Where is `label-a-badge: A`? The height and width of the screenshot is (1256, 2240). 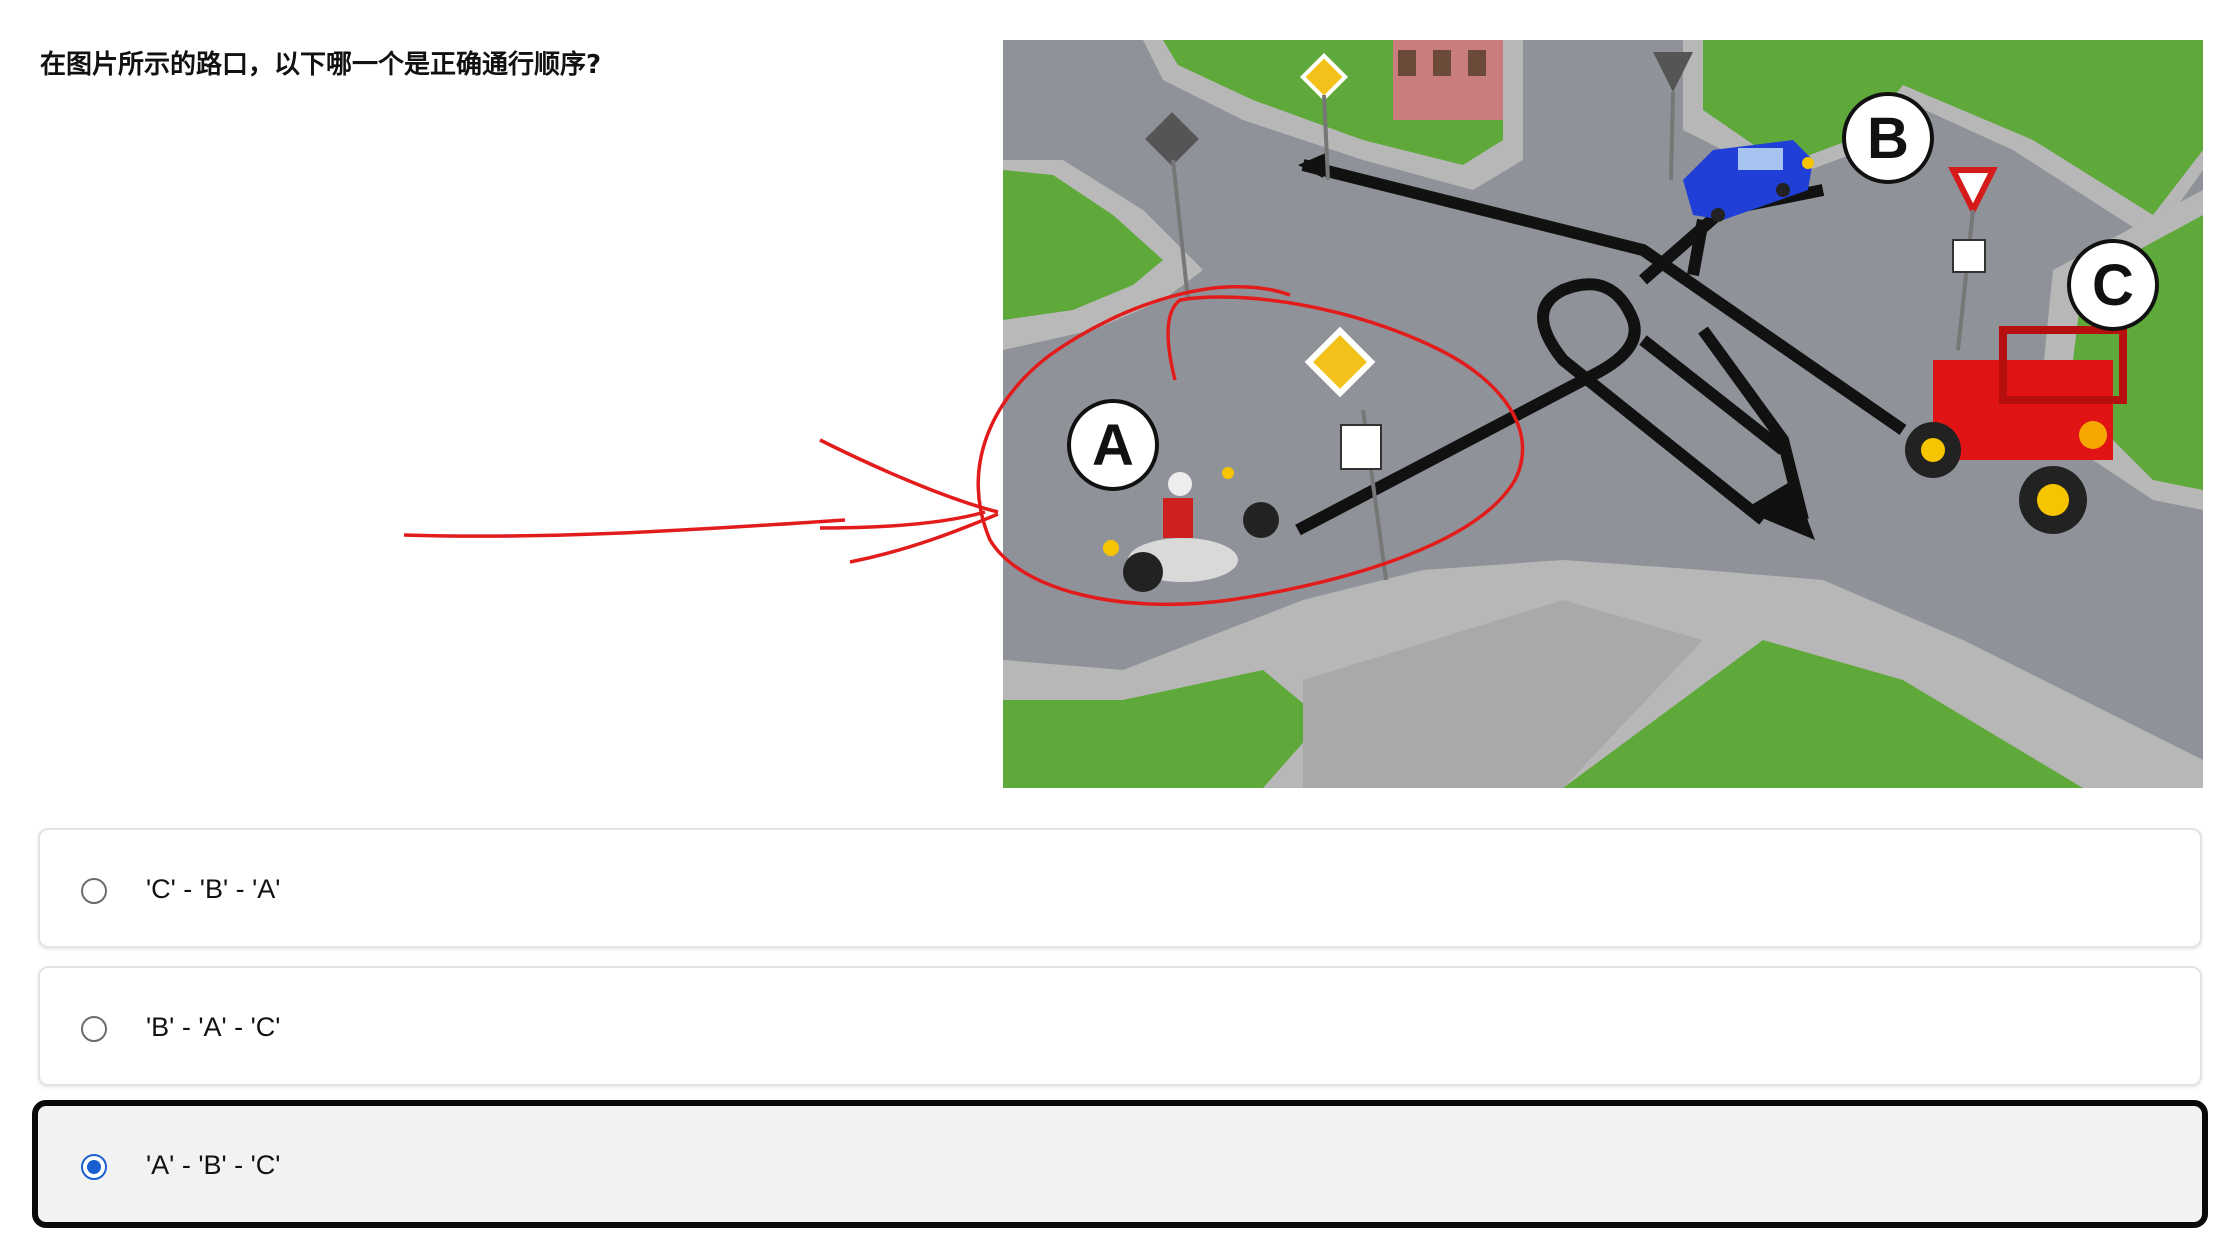
label-a-badge: A is located at coordinates (1113, 445).